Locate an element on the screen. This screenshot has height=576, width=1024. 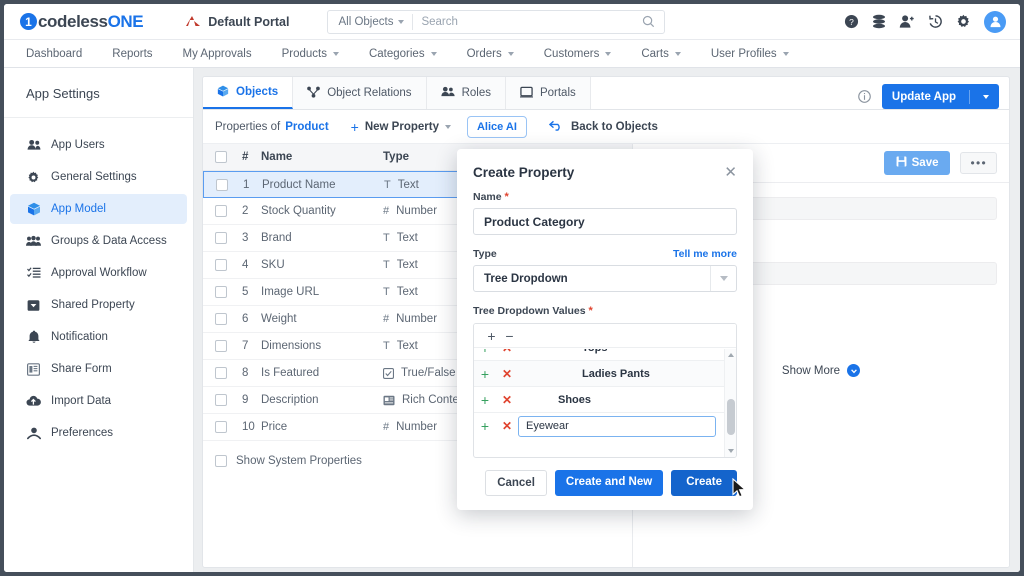
portal-logo-icon is located at coordinates (193, 21).